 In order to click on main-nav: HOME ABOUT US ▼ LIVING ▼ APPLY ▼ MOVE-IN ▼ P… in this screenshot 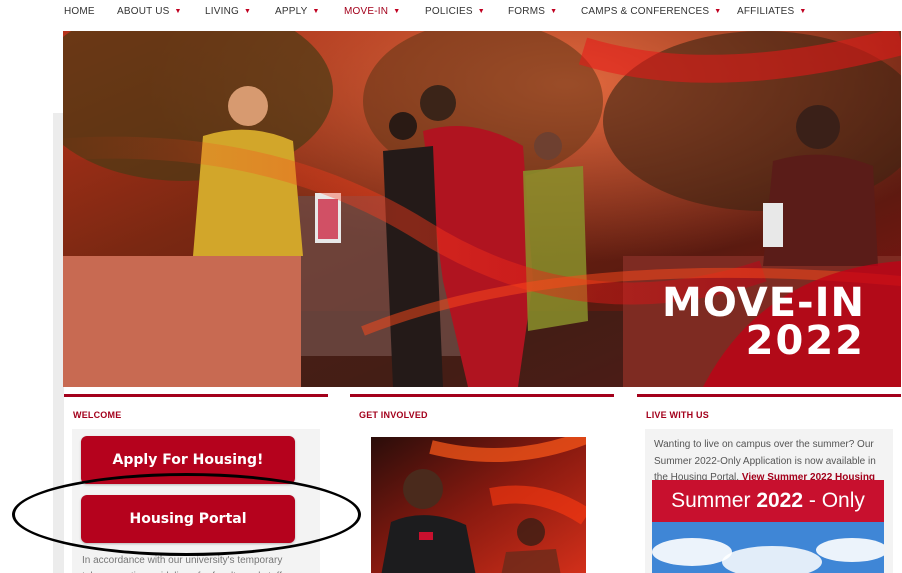, I will do `click(451, 14)`.